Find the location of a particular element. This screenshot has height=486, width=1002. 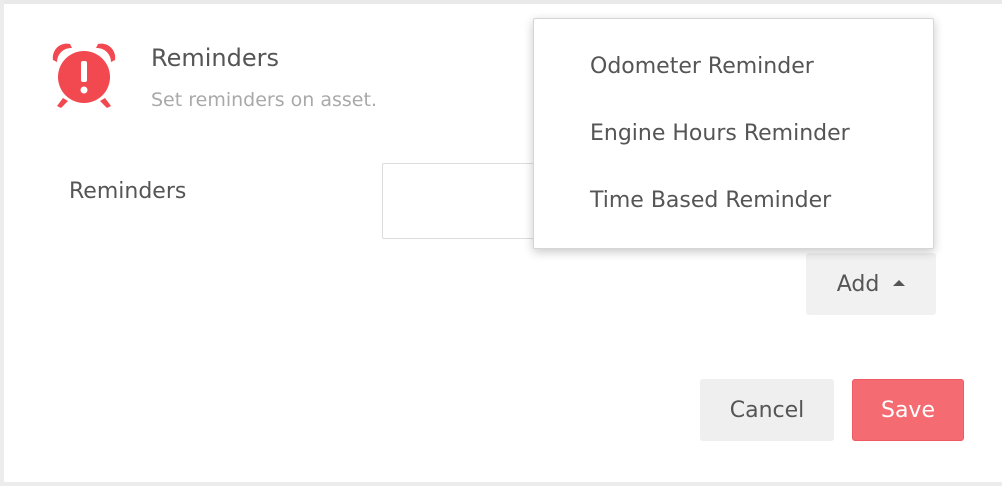

save-button: Save is located at coordinates (908, 410).